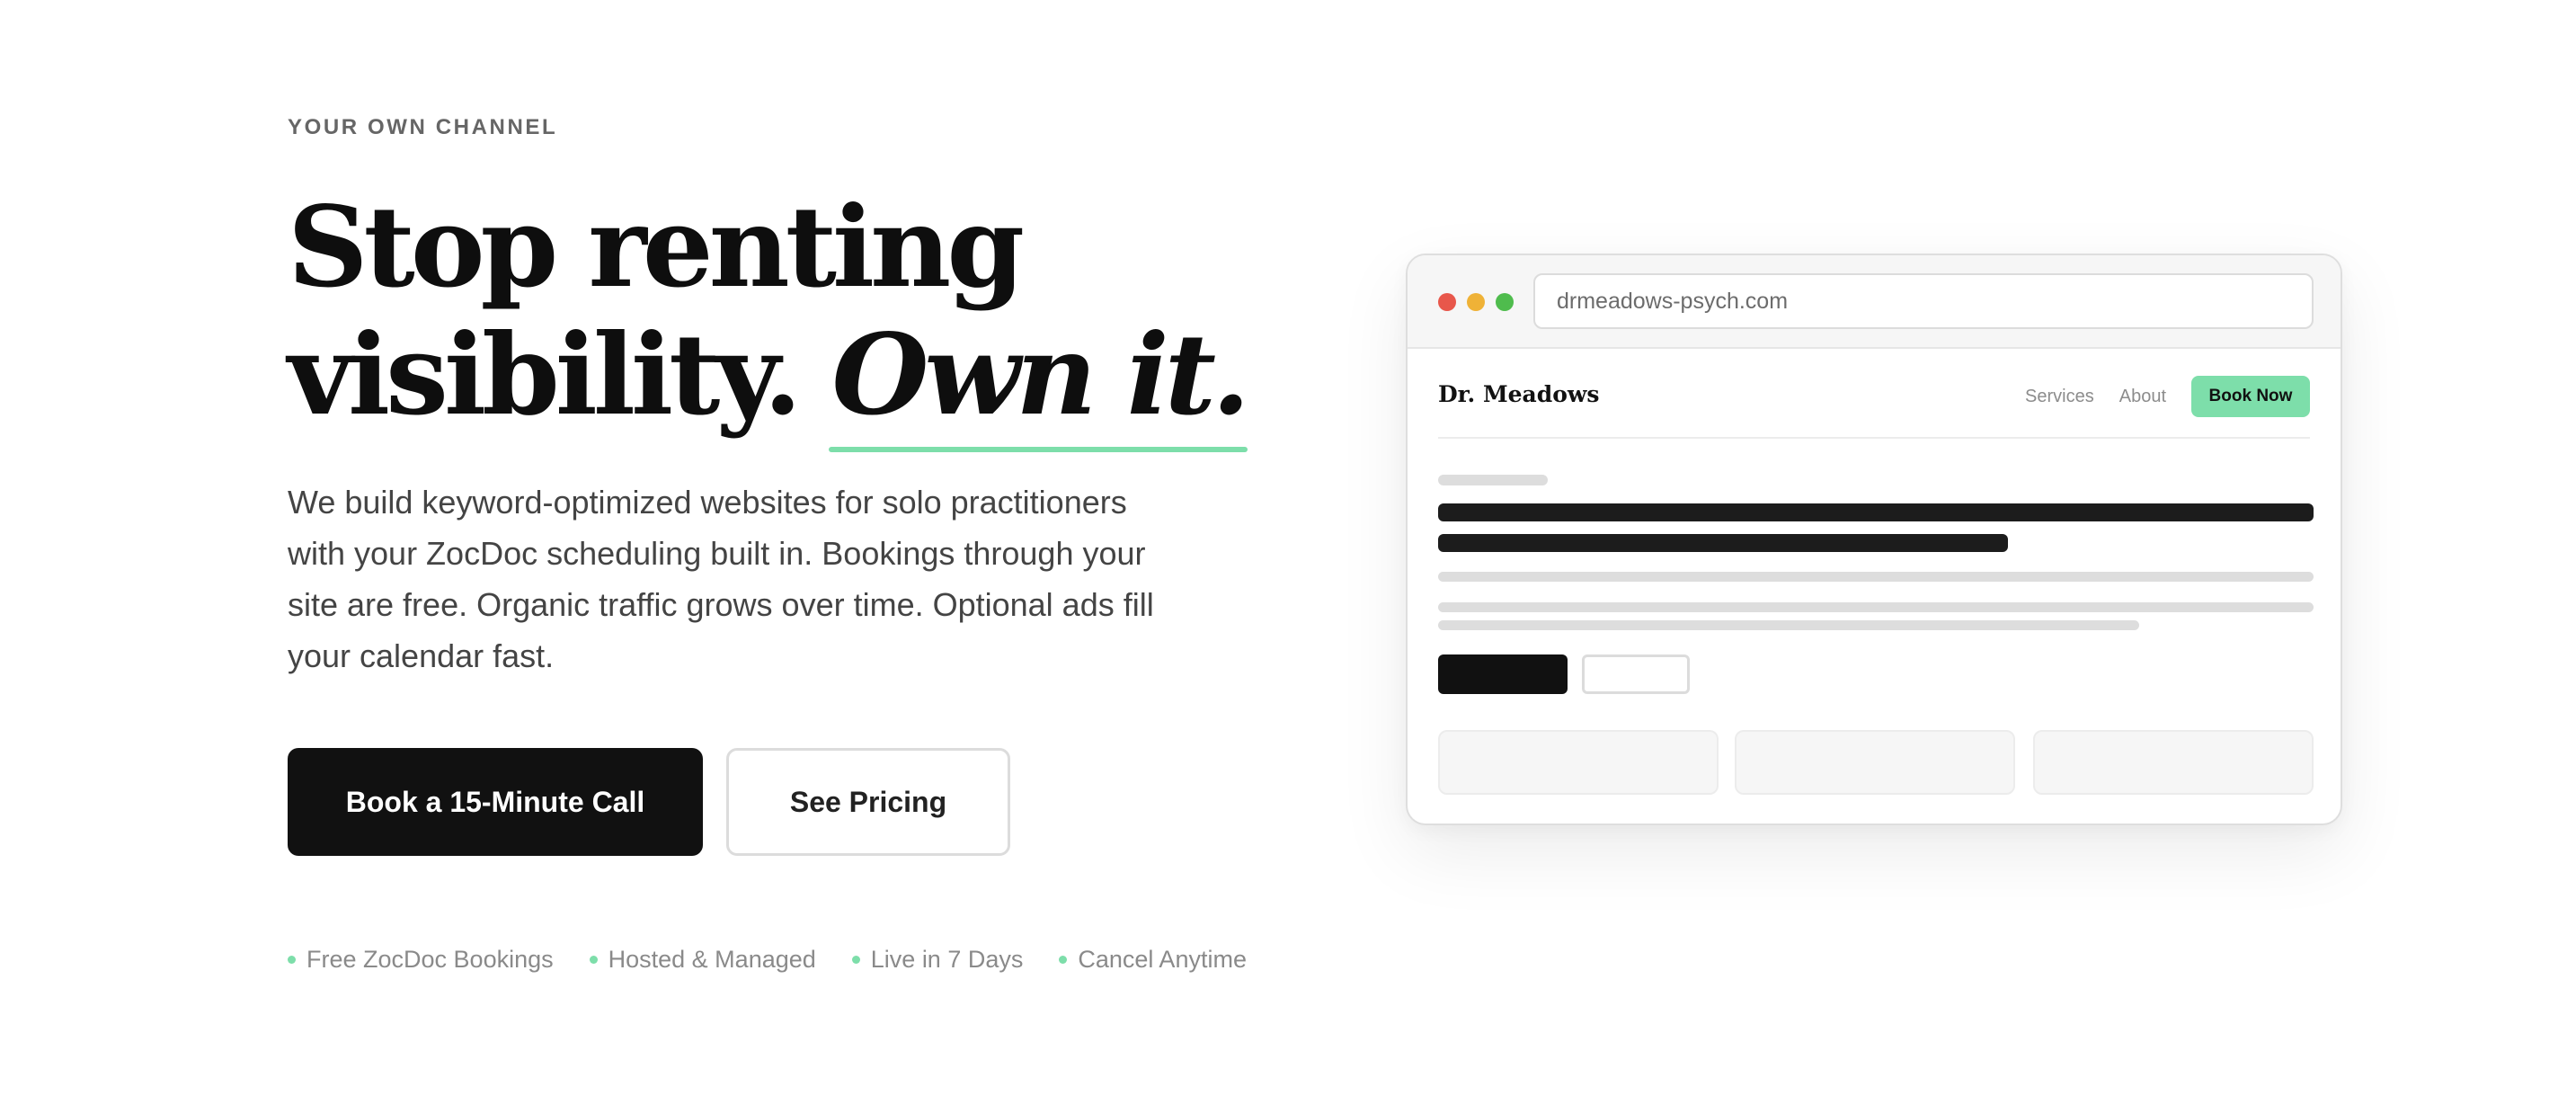  I want to click on feature-item: Cancel Anytime, so click(1153, 960).